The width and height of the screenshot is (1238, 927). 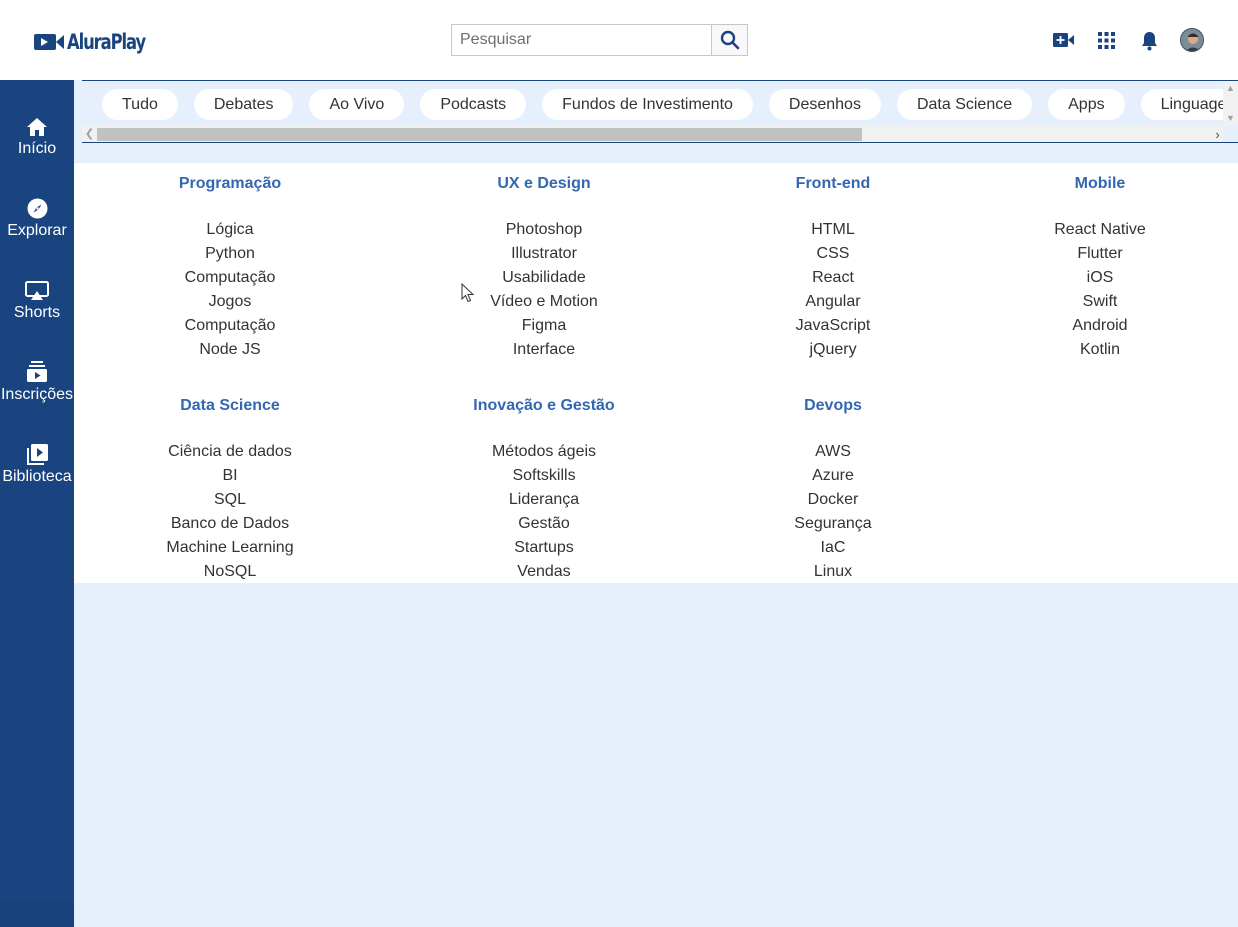 What do you see at coordinates (1149, 40) in the screenshot?
I see `notifications-button` at bounding box center [1149, 40].